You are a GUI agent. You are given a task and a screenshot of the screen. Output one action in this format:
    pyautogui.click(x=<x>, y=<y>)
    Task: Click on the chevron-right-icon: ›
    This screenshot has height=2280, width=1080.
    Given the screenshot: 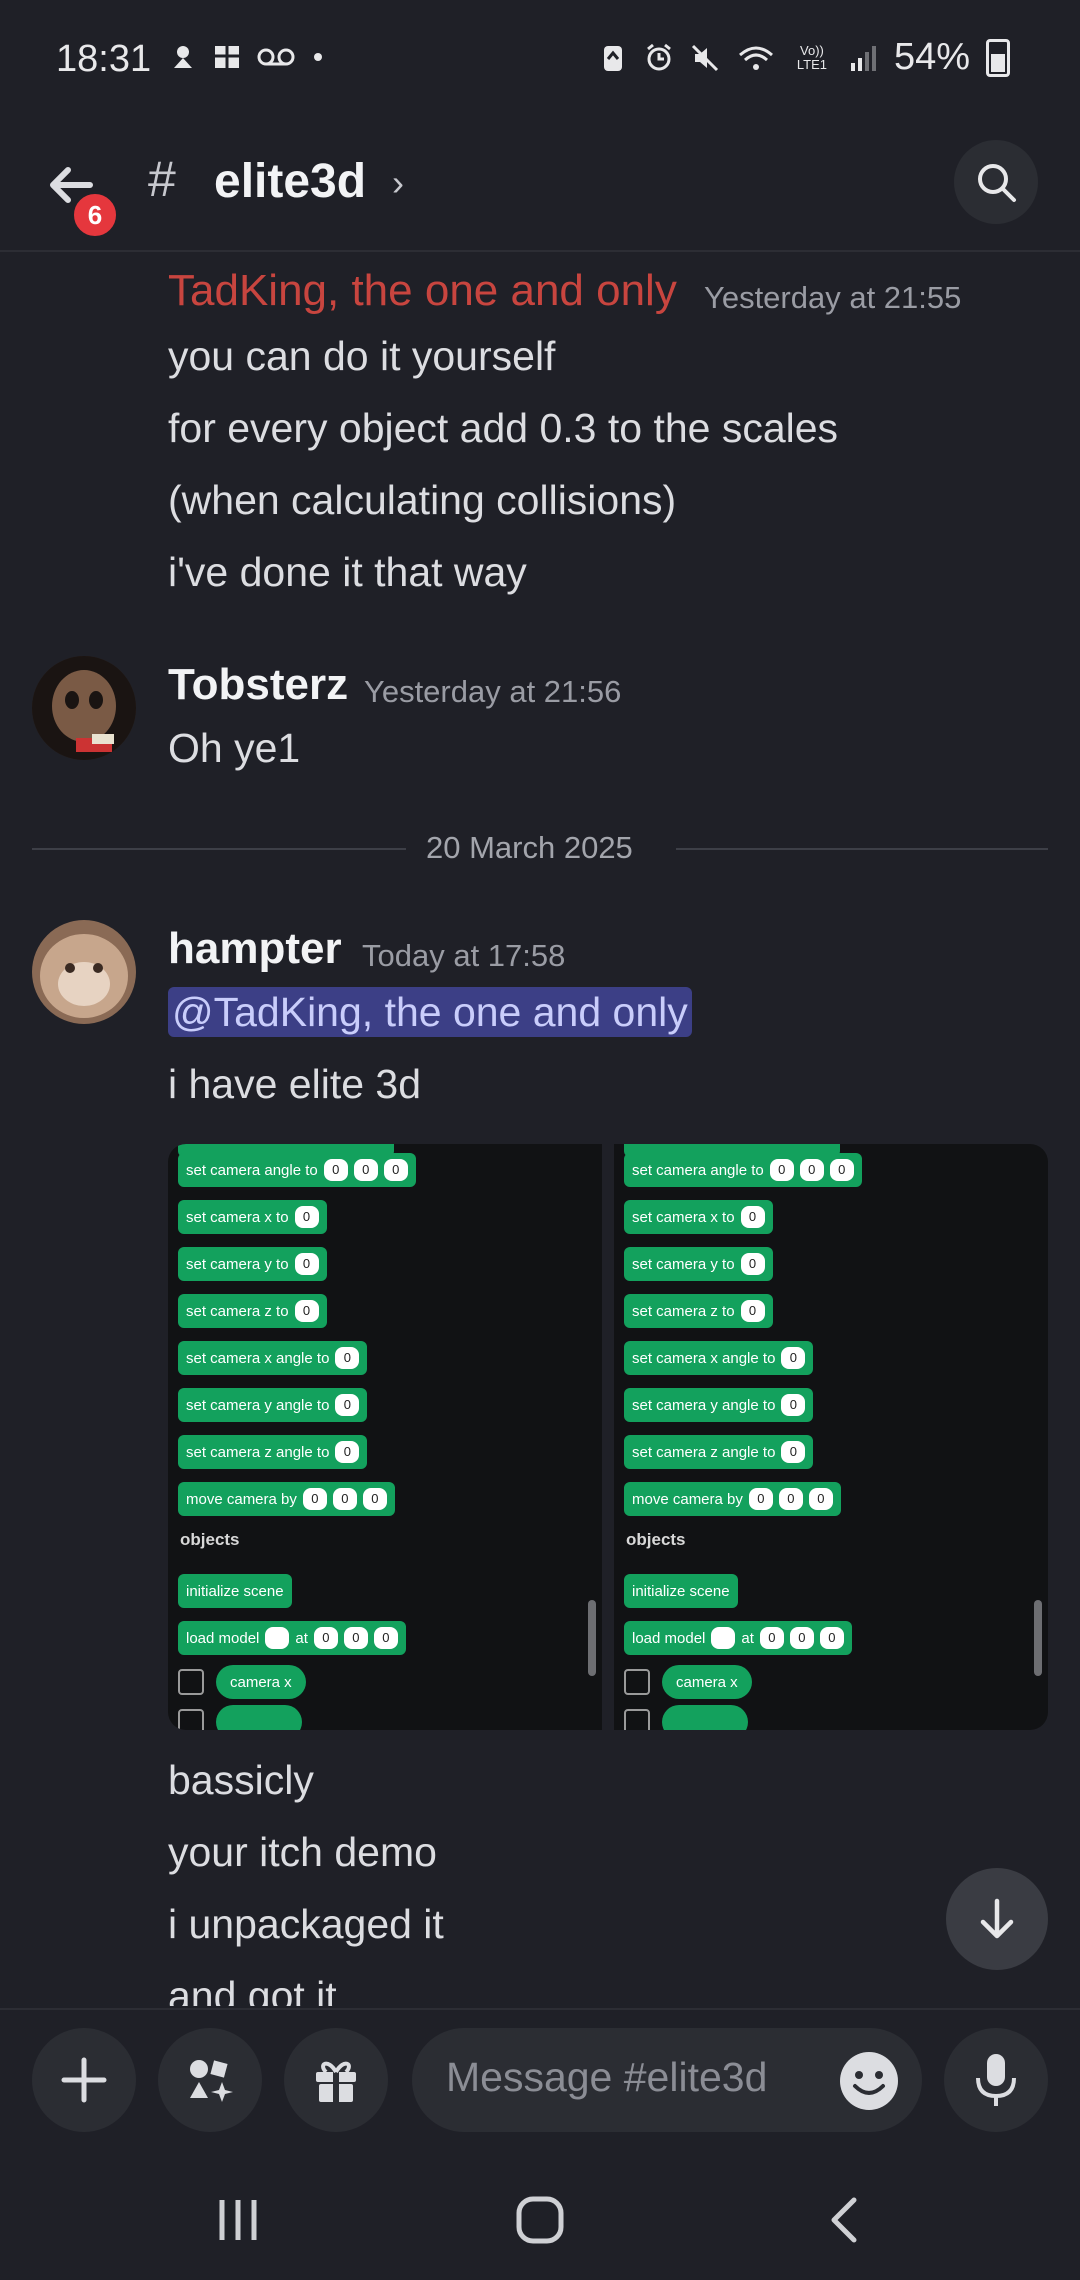 What is the action you would take?
    pyautogui.click(x=398, y=183)
    